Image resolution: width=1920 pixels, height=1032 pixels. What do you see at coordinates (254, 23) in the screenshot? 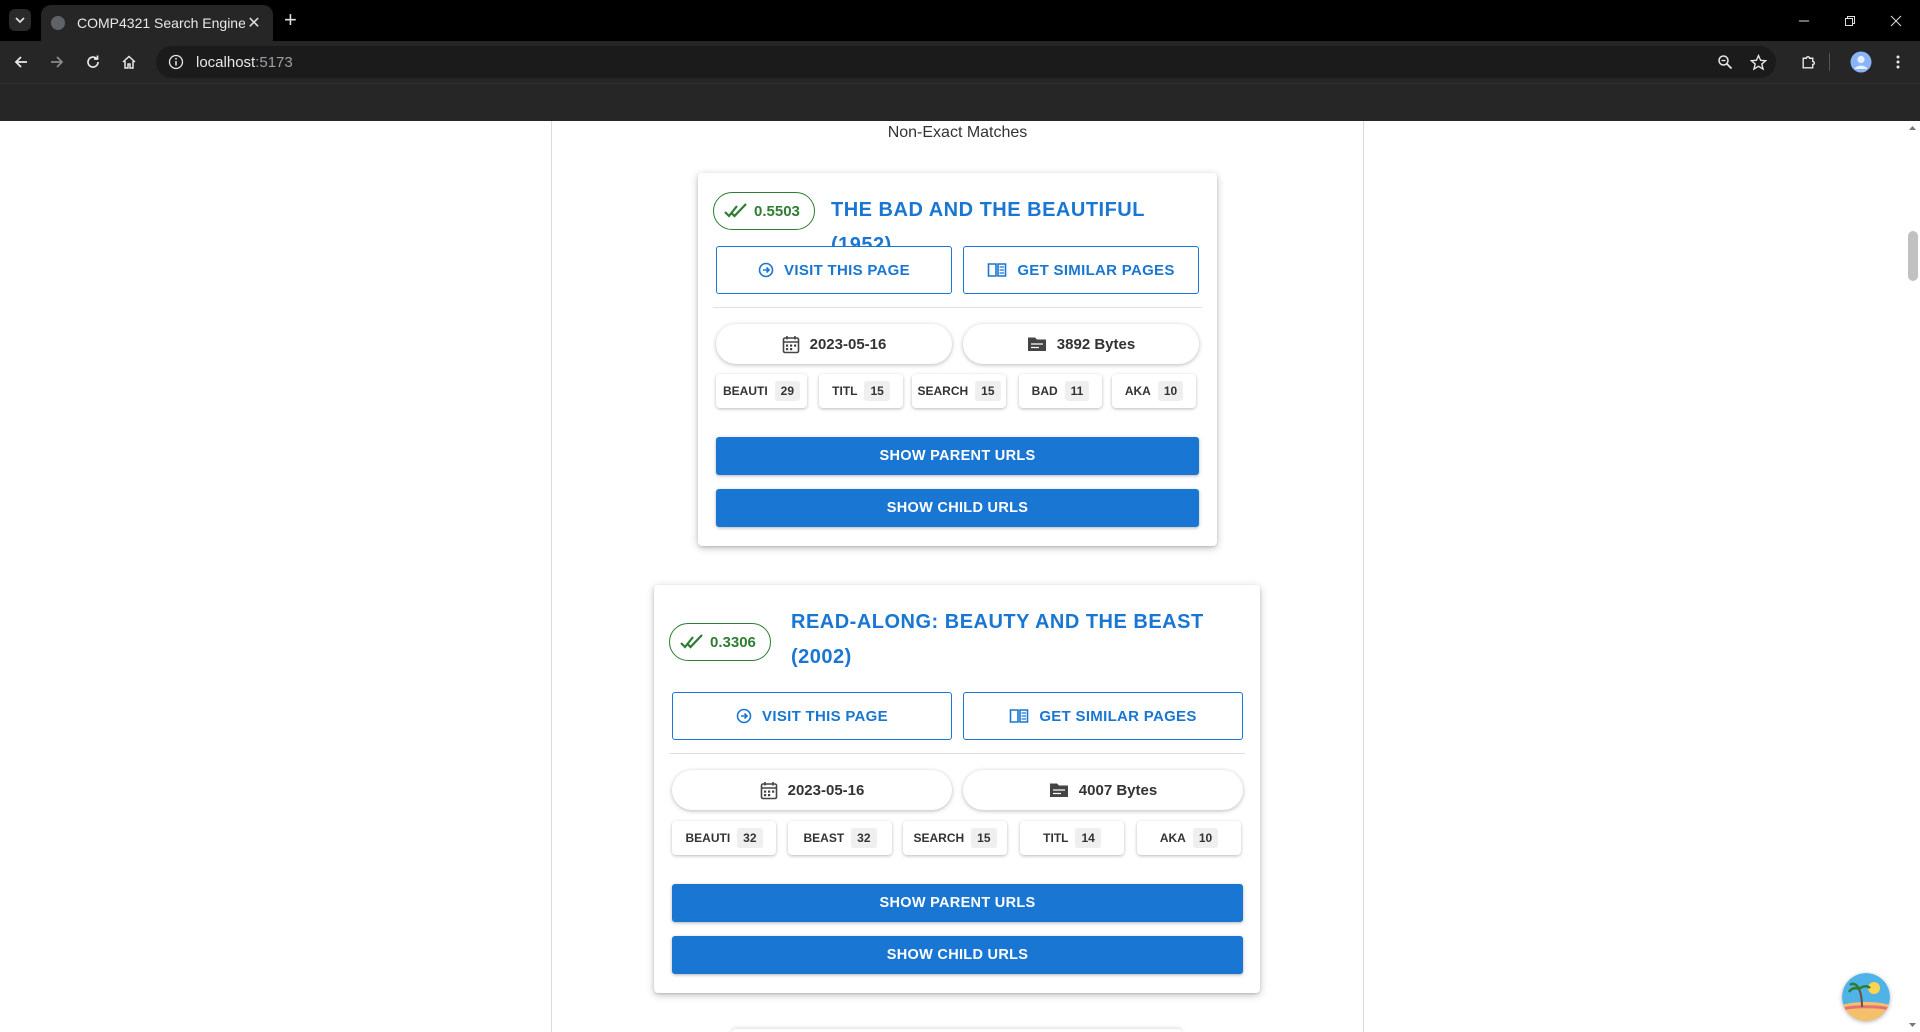
I see `close-tab-icon: ✕` at bounding box center [254, 23].